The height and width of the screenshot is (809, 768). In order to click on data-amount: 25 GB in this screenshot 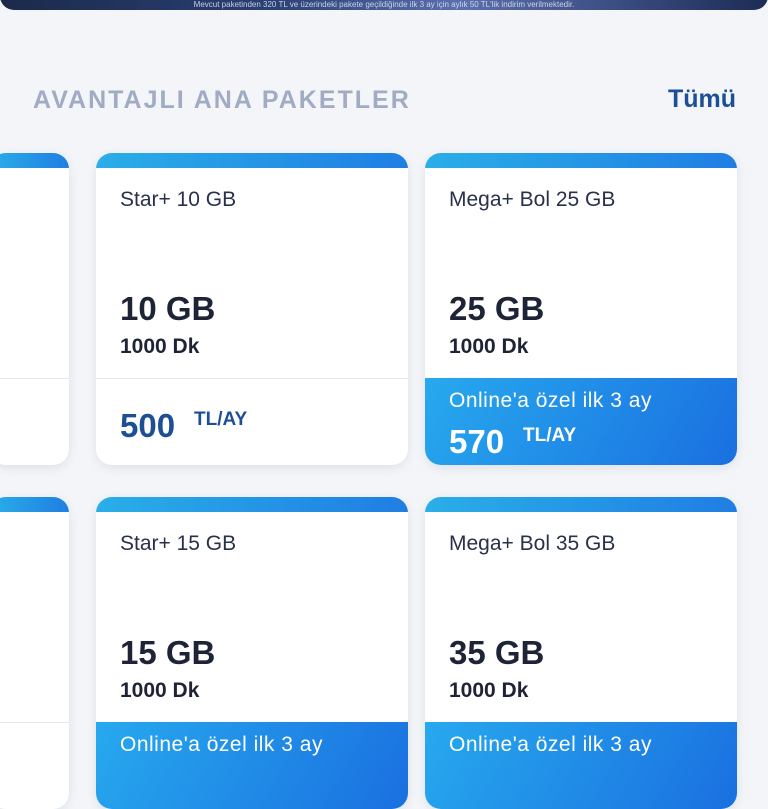, I will do `click(497, 308)`.